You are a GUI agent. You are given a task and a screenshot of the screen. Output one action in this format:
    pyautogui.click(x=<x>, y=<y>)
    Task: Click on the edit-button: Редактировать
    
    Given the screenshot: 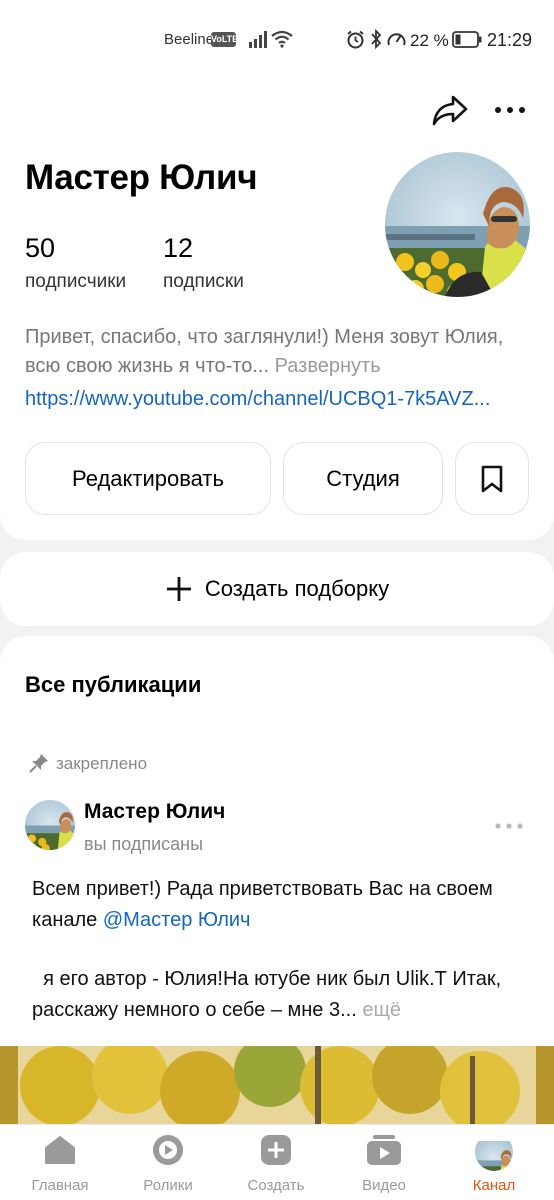 What is the action you would take?
    pyautogui.click(x=148, y=478)
    